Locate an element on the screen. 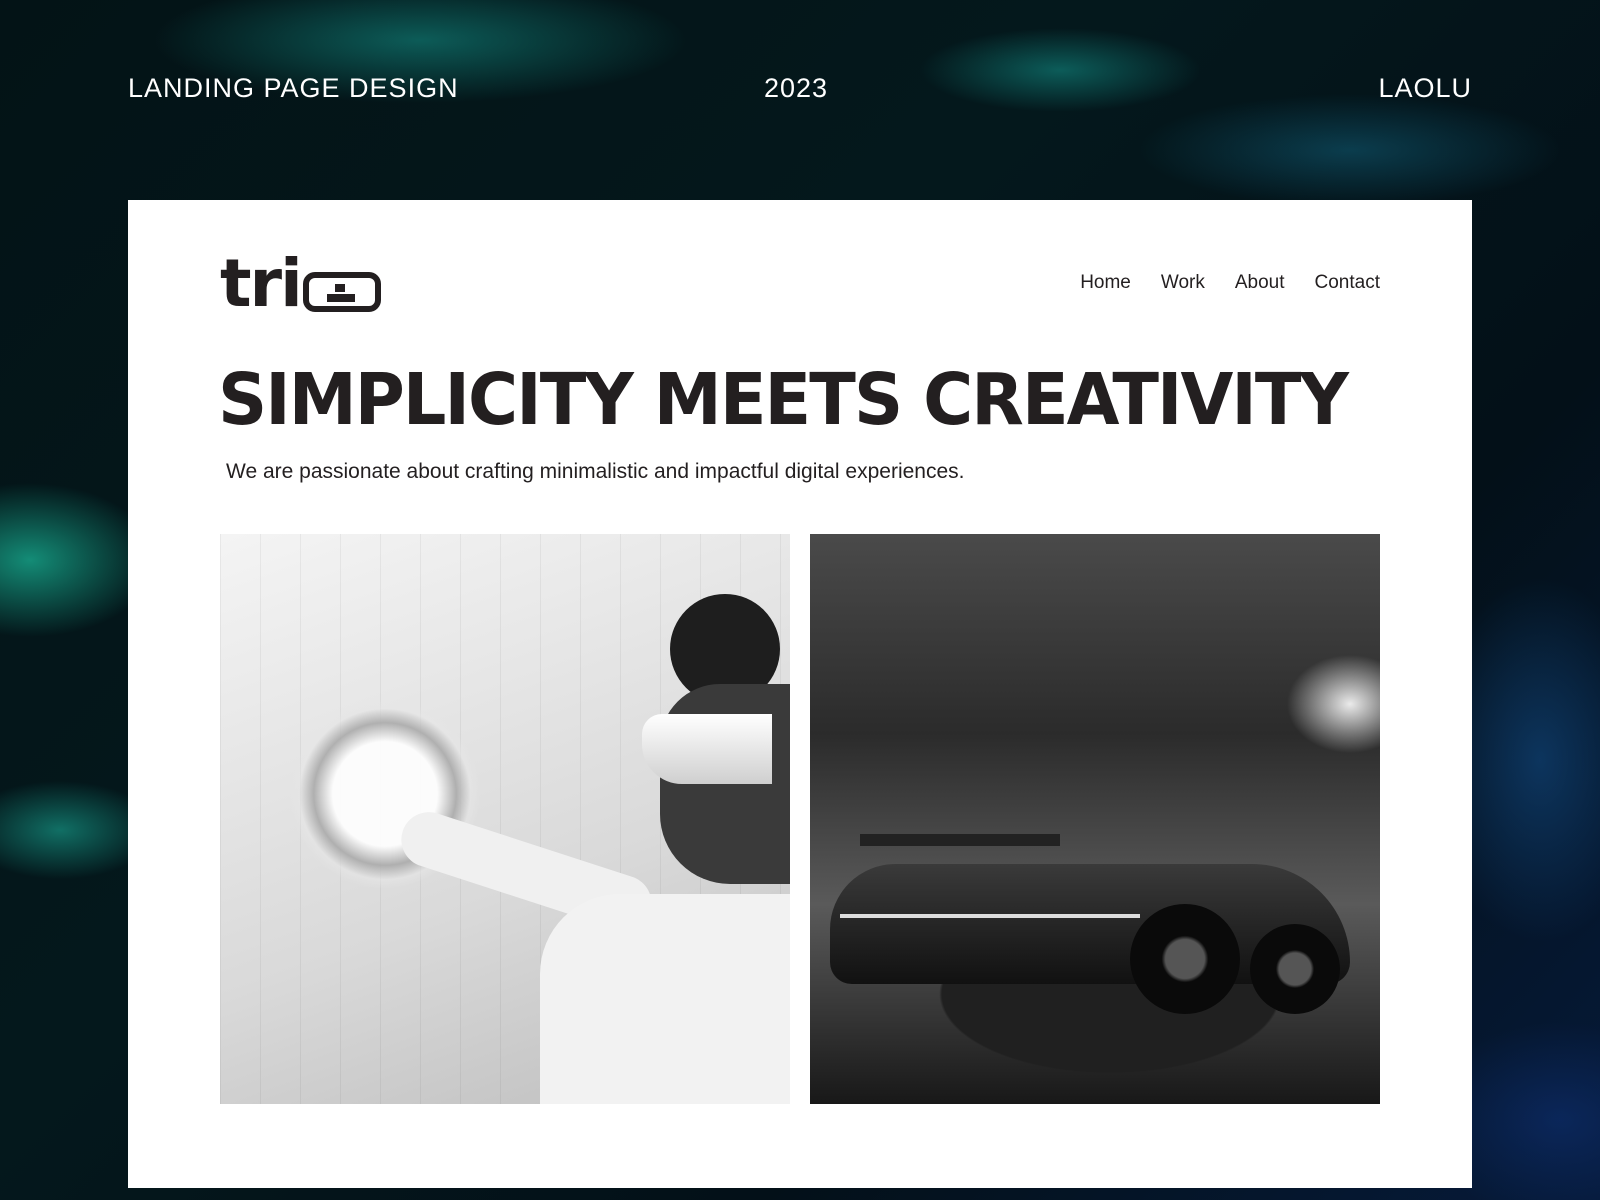  person-figure is located at coordinates (592, 849).